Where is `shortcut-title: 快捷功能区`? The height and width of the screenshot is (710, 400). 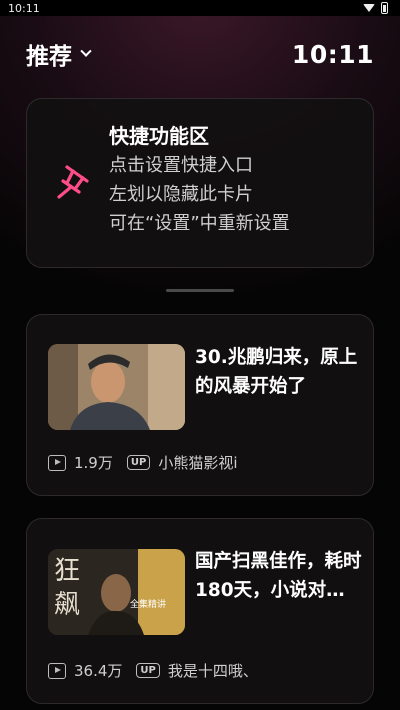
shortcut-title: 快捷功能区 is located at coordinates (159, 136).